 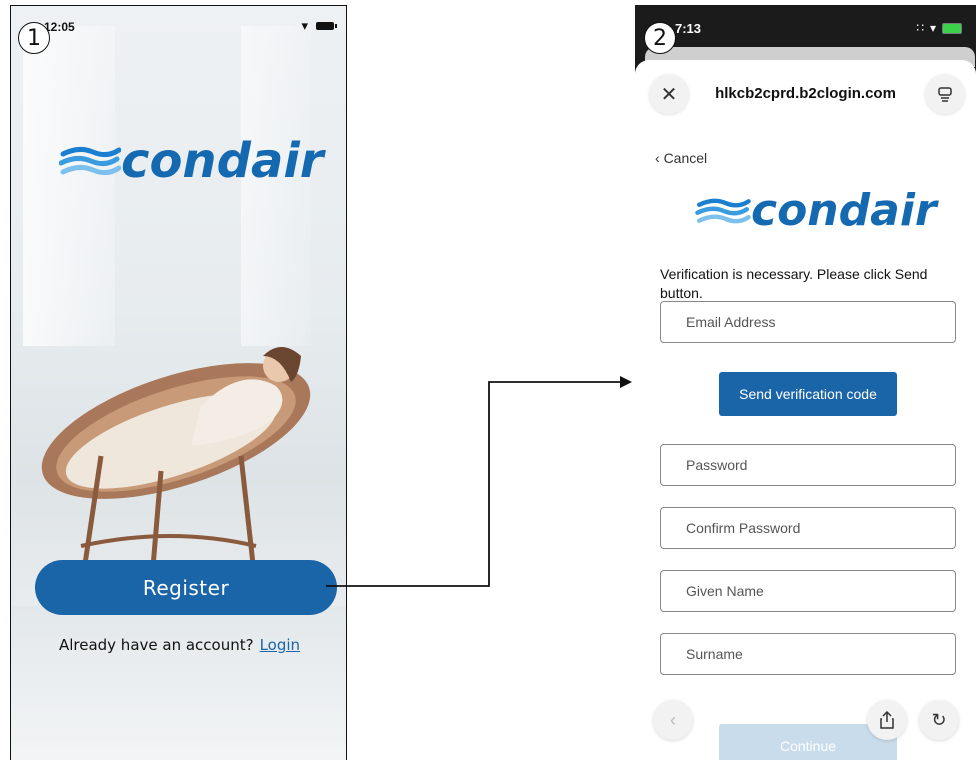 What do you see at coordinates (939, 28) in the screenshot?
I see `status-icons: ∷ ▾` at bounding box center [939, 28].